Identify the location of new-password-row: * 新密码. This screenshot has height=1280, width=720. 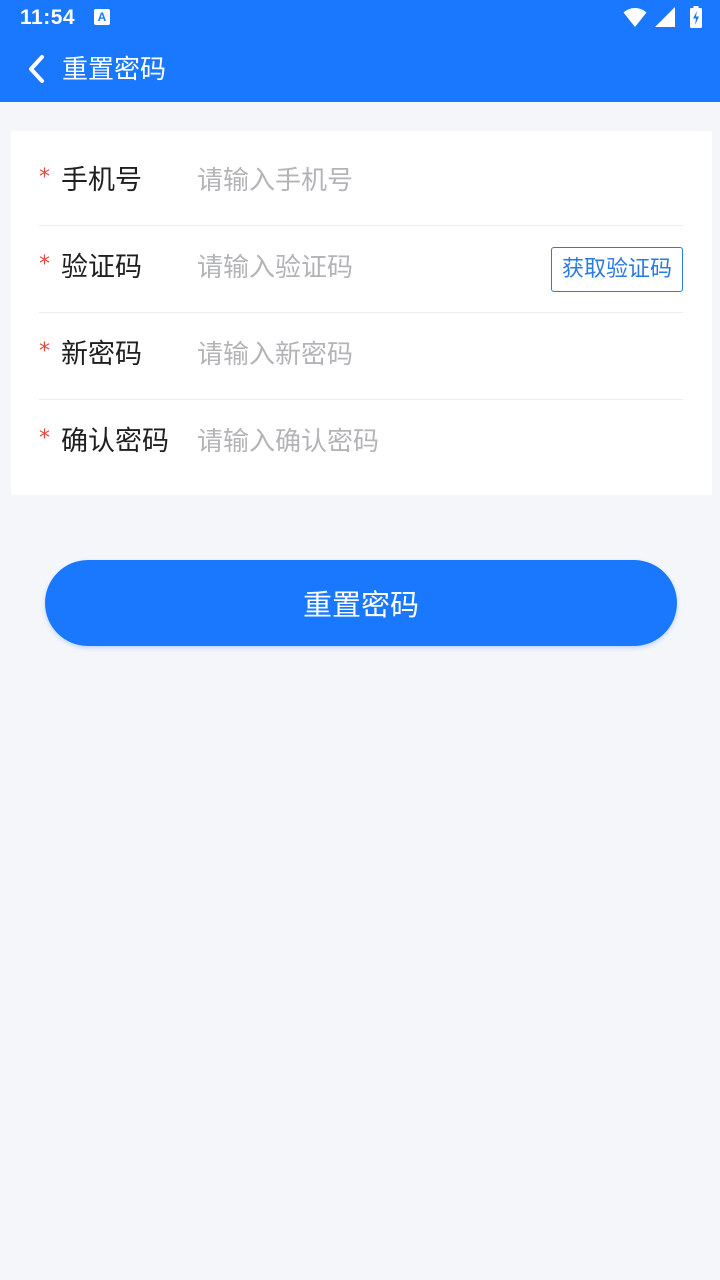
(361, 356).